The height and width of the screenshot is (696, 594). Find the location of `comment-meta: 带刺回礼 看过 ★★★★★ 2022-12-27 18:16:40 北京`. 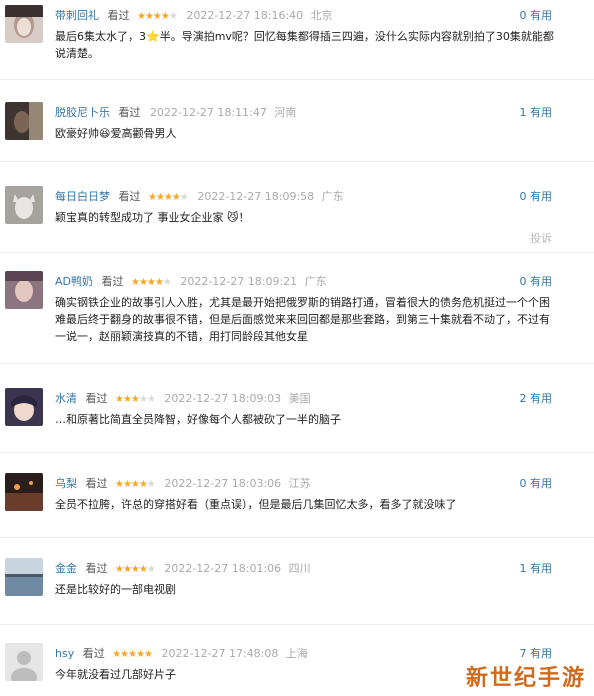

comment-meta: 带刺回礼 看过 ★★★★★ 2022-12-27 18:16:40 北京 is located at coordinates (304, 16).